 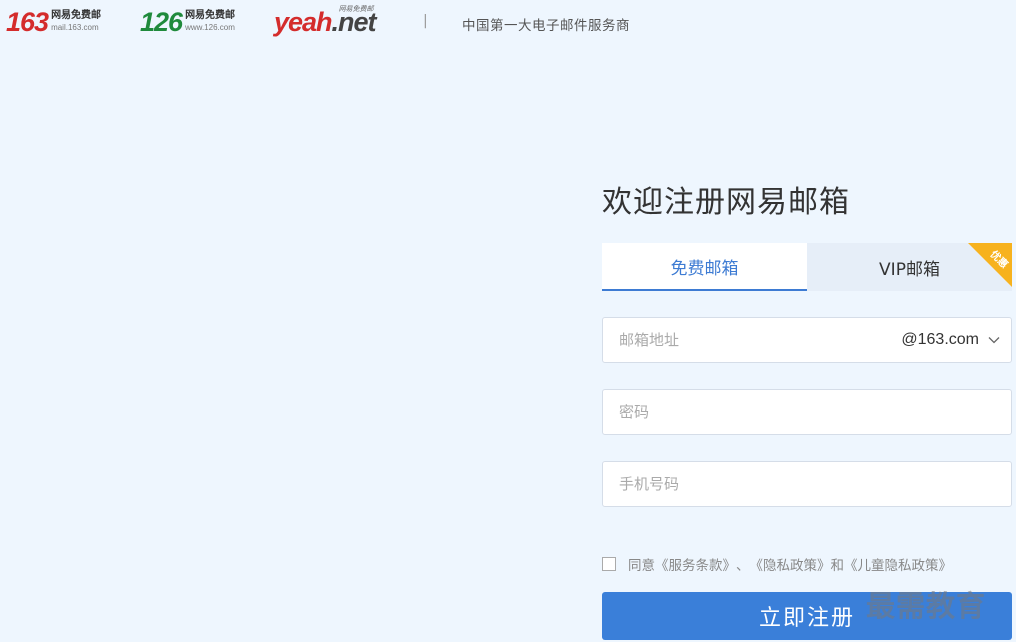 What do you see at coordinates (807, 616) in the screenshot?
I see `register-button: 立即注册` at bounding box center [807, 616].